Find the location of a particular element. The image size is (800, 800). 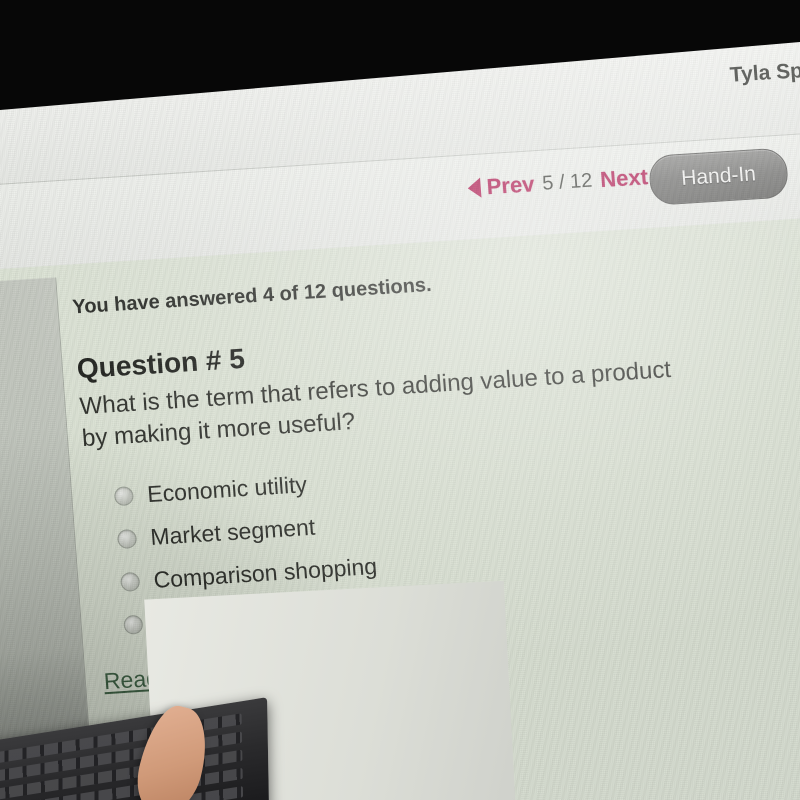

answer-choice-label: Economic utility is located at coordinates (227, 488).